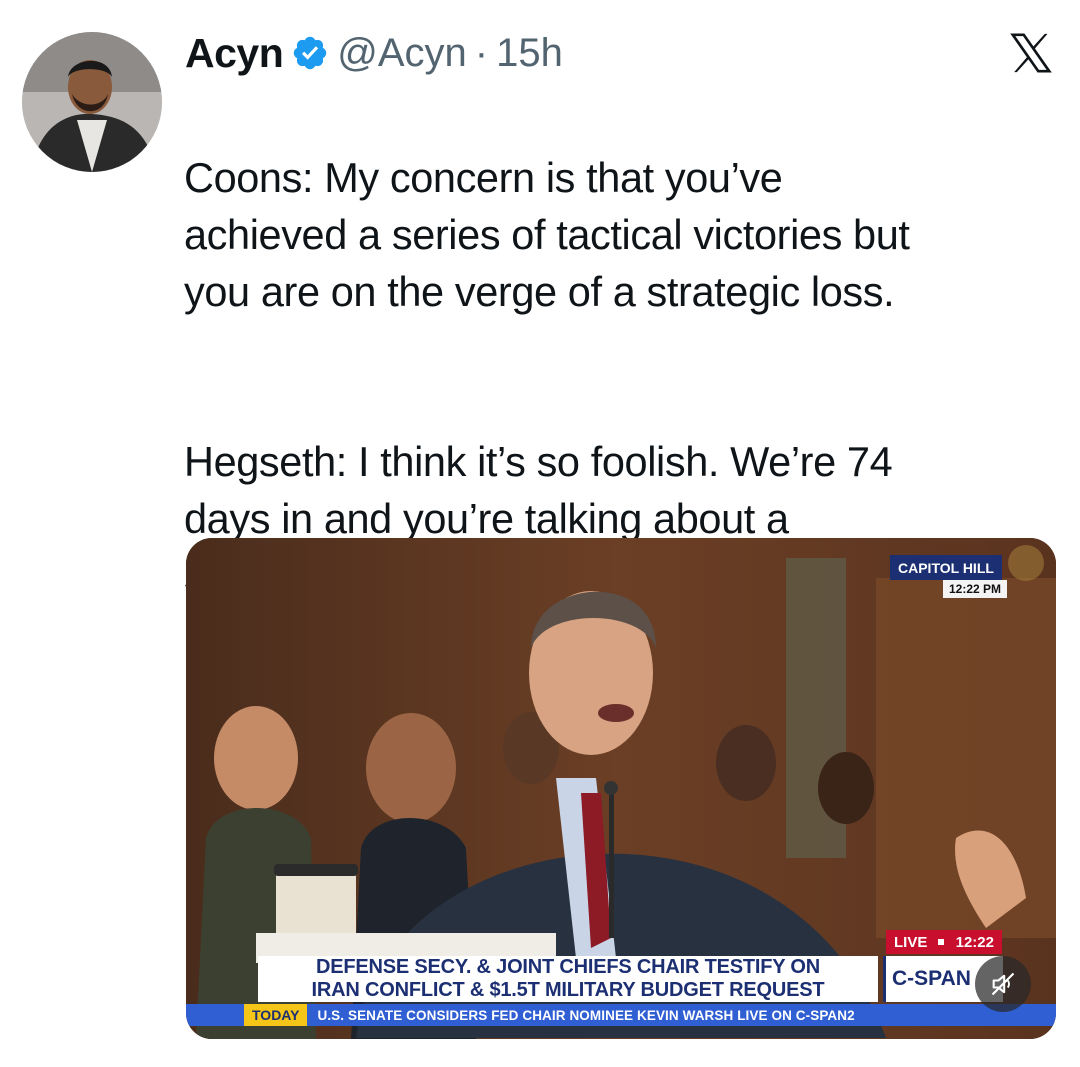  Describe the element at coordinates (276, 1015) in the screenshot. I see `ticker-label: TODAY` at that location.